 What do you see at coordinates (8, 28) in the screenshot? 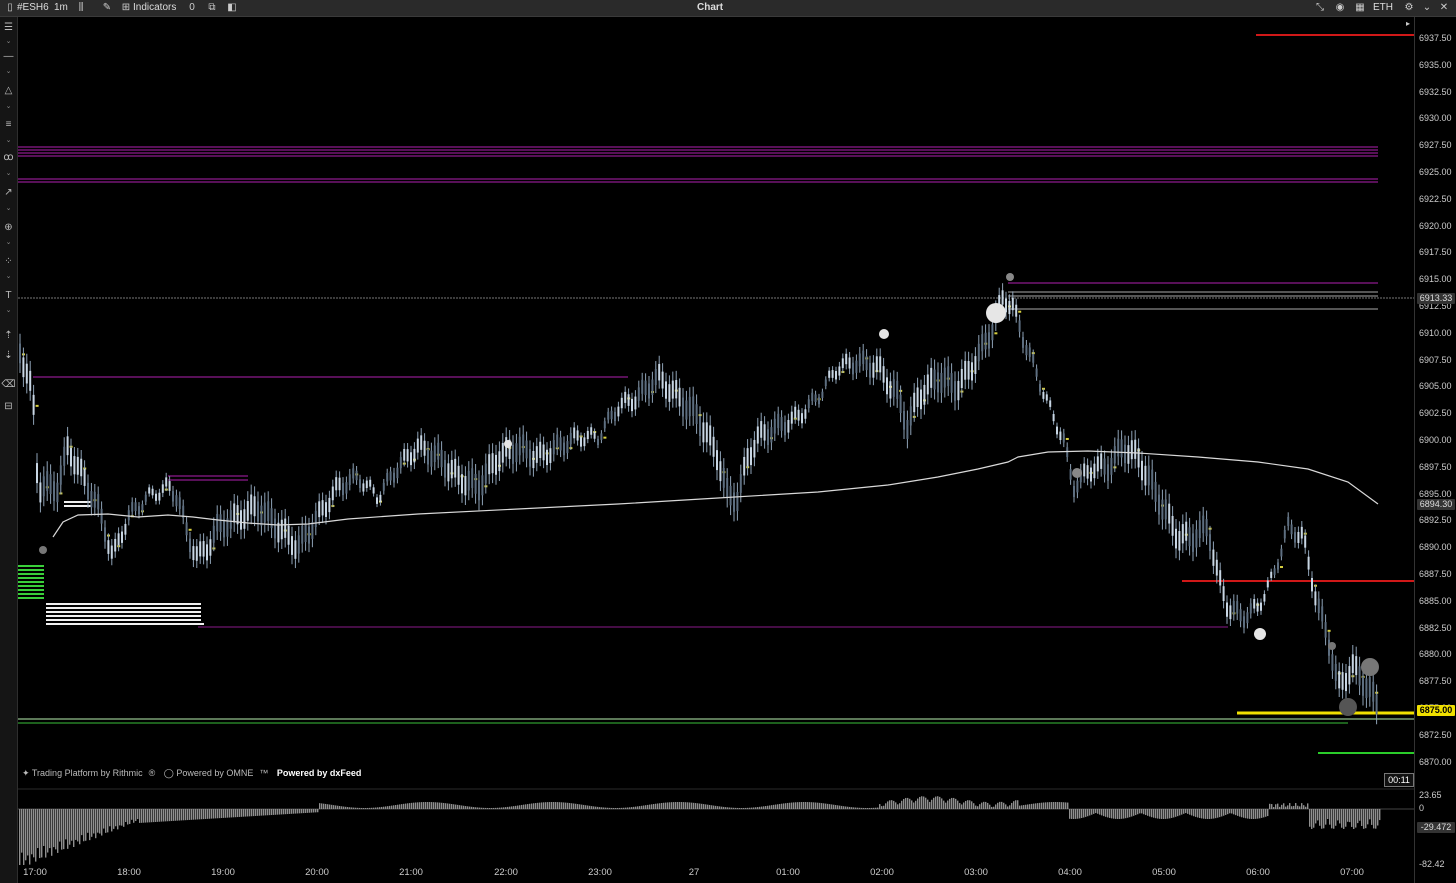
I see `cursor-tool-icon: ☰` at bounding box center [8, 28].